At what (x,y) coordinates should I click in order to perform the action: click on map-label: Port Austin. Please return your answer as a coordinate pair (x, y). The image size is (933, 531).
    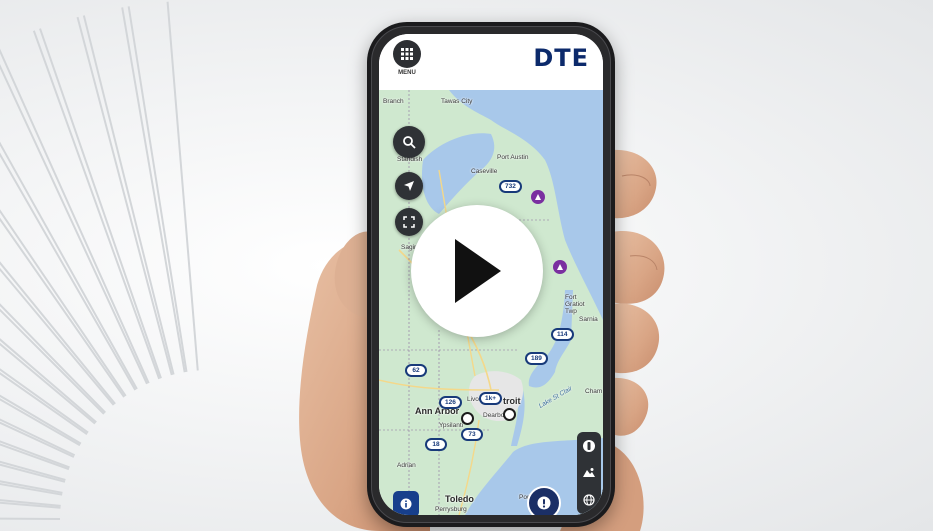
    Looking at the image, I should click on (513, 157).